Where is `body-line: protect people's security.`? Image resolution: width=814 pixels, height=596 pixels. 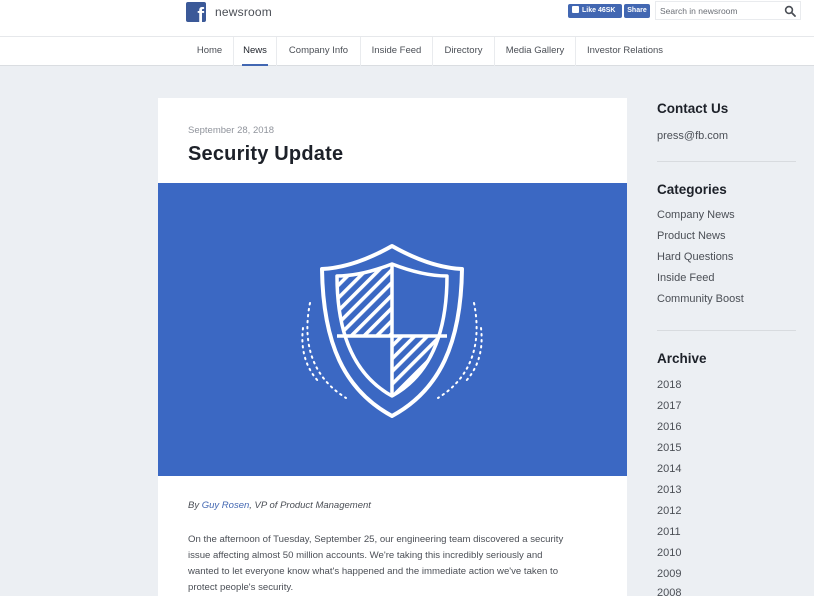
body-line: protect people's security. is located at coordinates (241, 587).